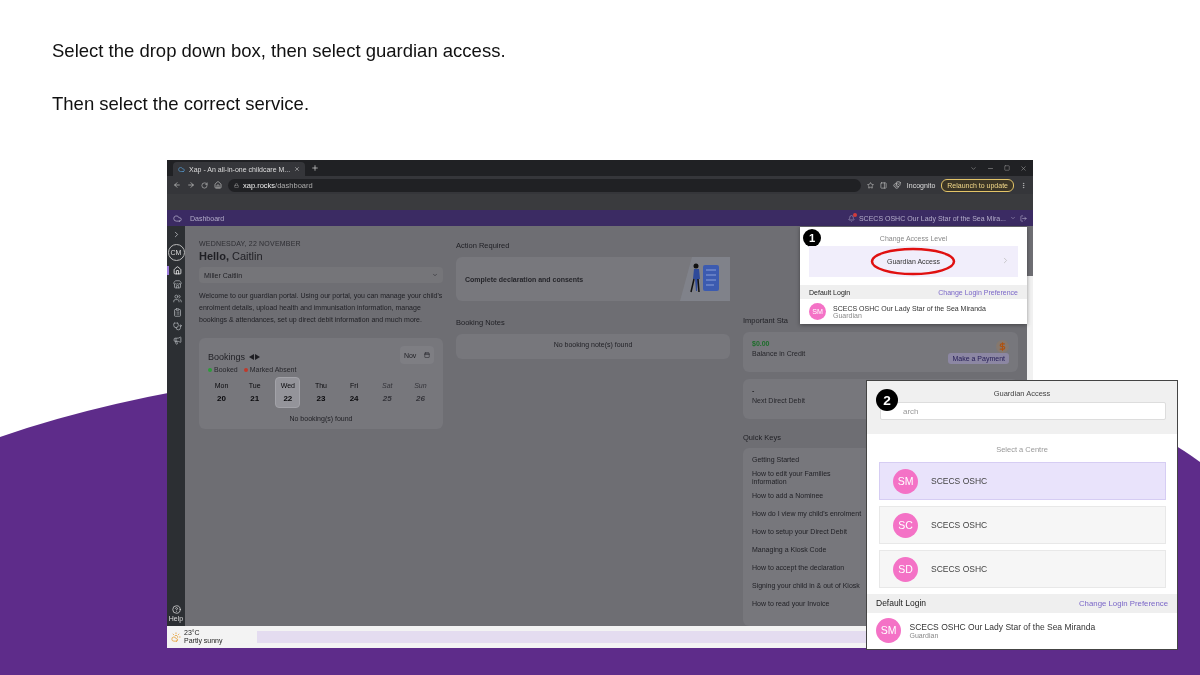 The width and height of the screenshot is (1200, 675). What do you see at coordinates (181, 169) in the screenshot?
I see `cloud-icon` at bounding box center [181, 169].